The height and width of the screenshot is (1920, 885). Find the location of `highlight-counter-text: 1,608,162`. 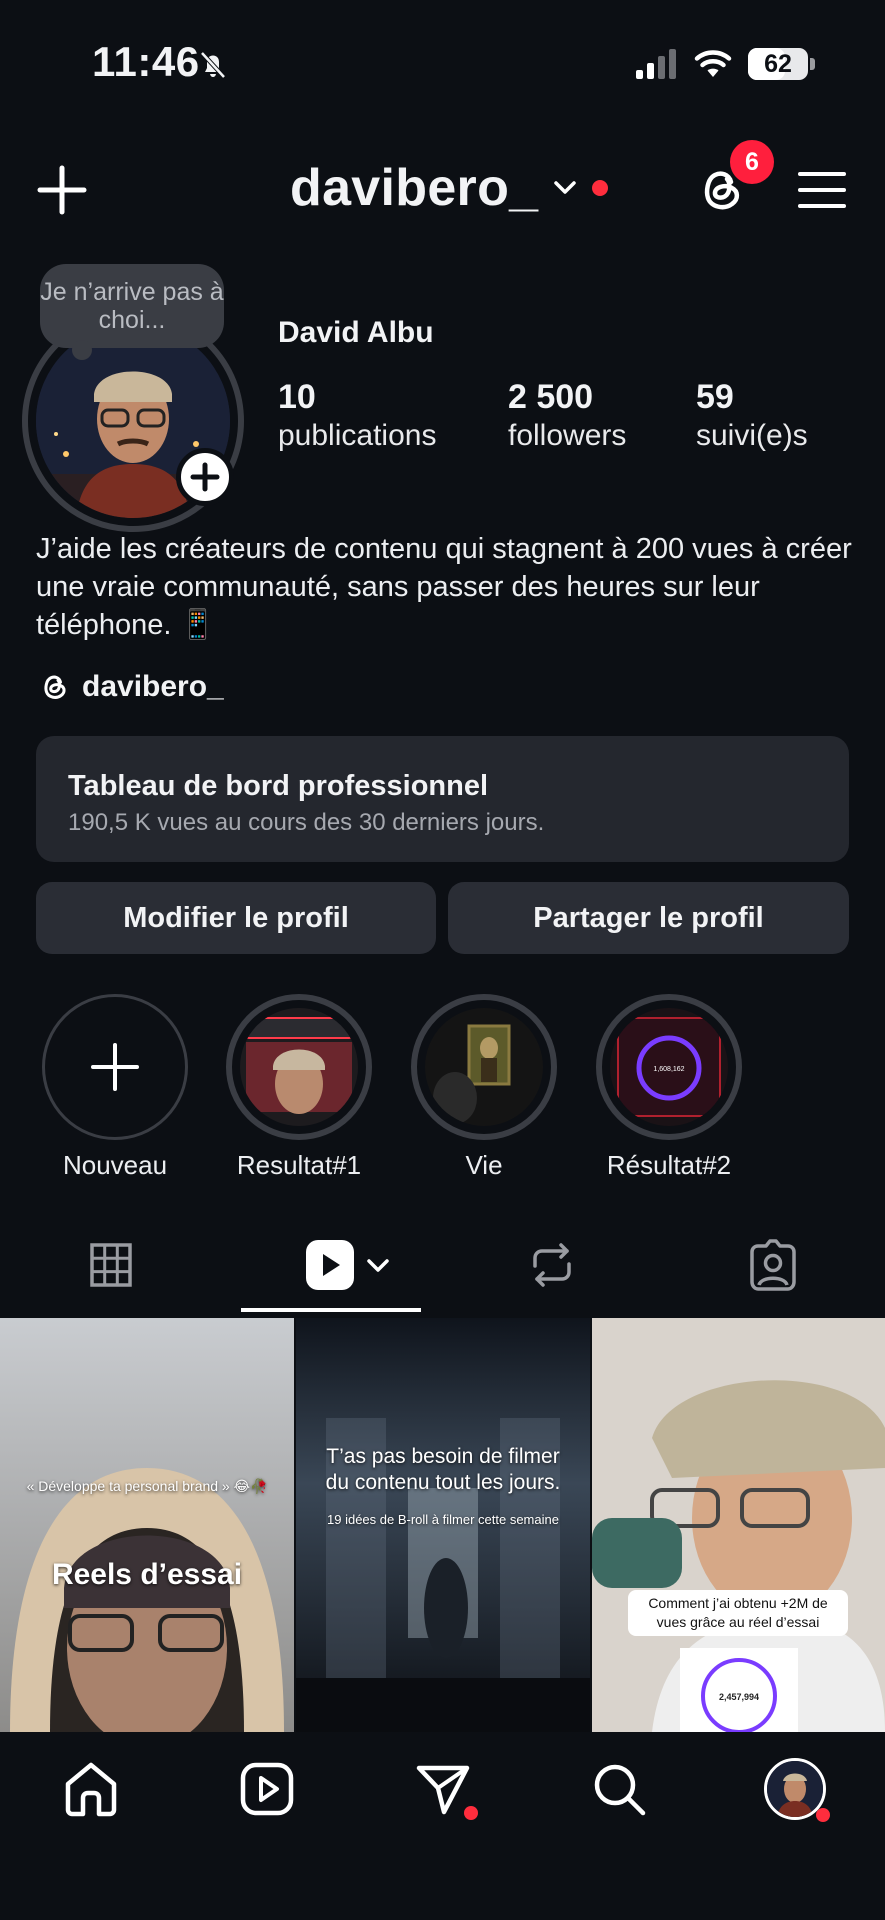

highlight-counter-text: 1,608,162 is located at coordinates (668, 1069).